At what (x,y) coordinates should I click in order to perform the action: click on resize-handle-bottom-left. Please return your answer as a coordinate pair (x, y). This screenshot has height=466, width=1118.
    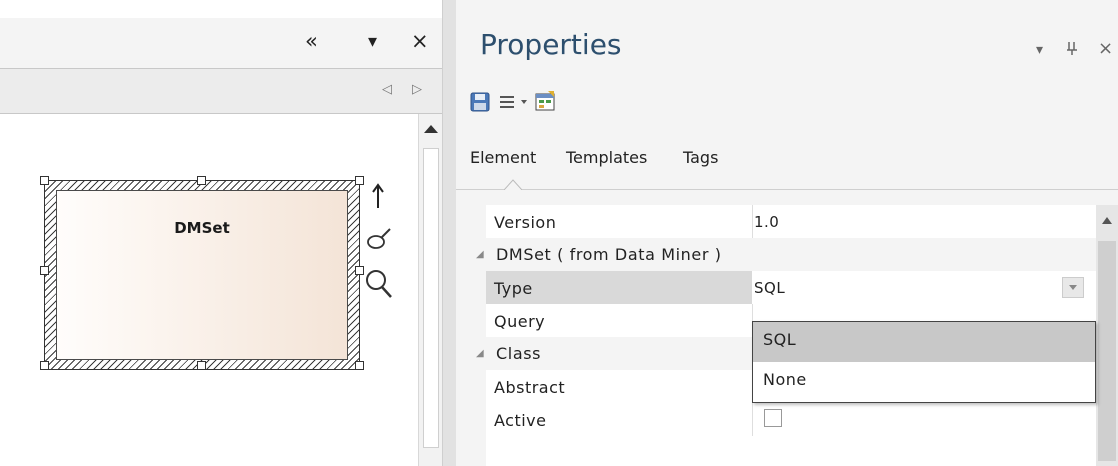
    Looking at the image, I should click on (44, 365).